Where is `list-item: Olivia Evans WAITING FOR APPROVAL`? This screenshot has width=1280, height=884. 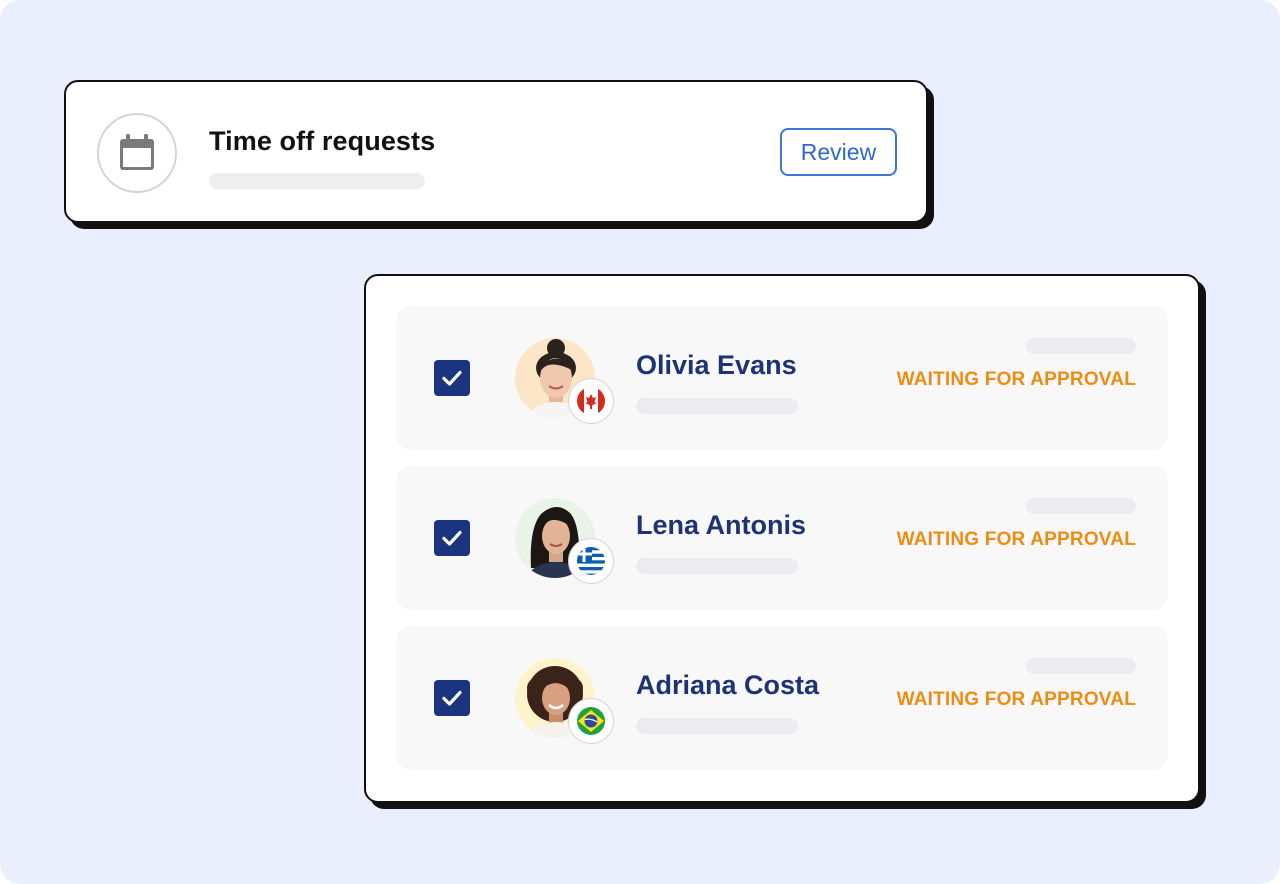 list-item: Olivia Evans WAITING FOR APPROVAL is located at coordinates (782, 378).